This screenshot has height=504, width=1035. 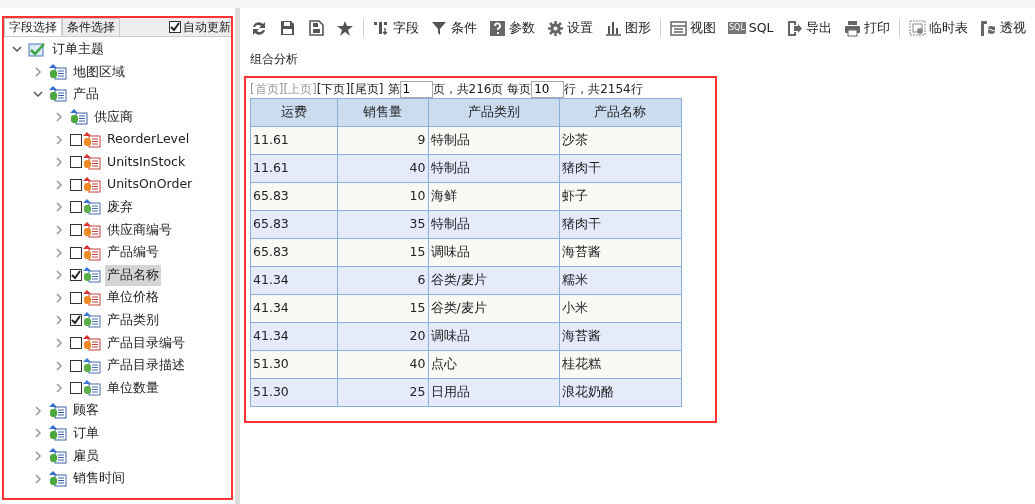 What do you see at coordinates (938, 28) in the screenshot?
I see `toolbar-button: 临时表` at bounding box center [938, 28].